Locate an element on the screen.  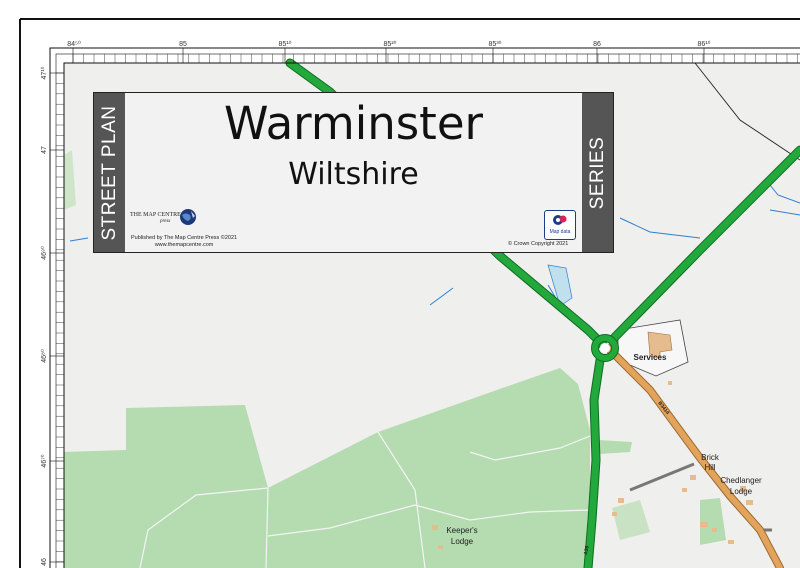
grid-tick-top-6: 86¹⁰ is located at coordinates (704, 44).